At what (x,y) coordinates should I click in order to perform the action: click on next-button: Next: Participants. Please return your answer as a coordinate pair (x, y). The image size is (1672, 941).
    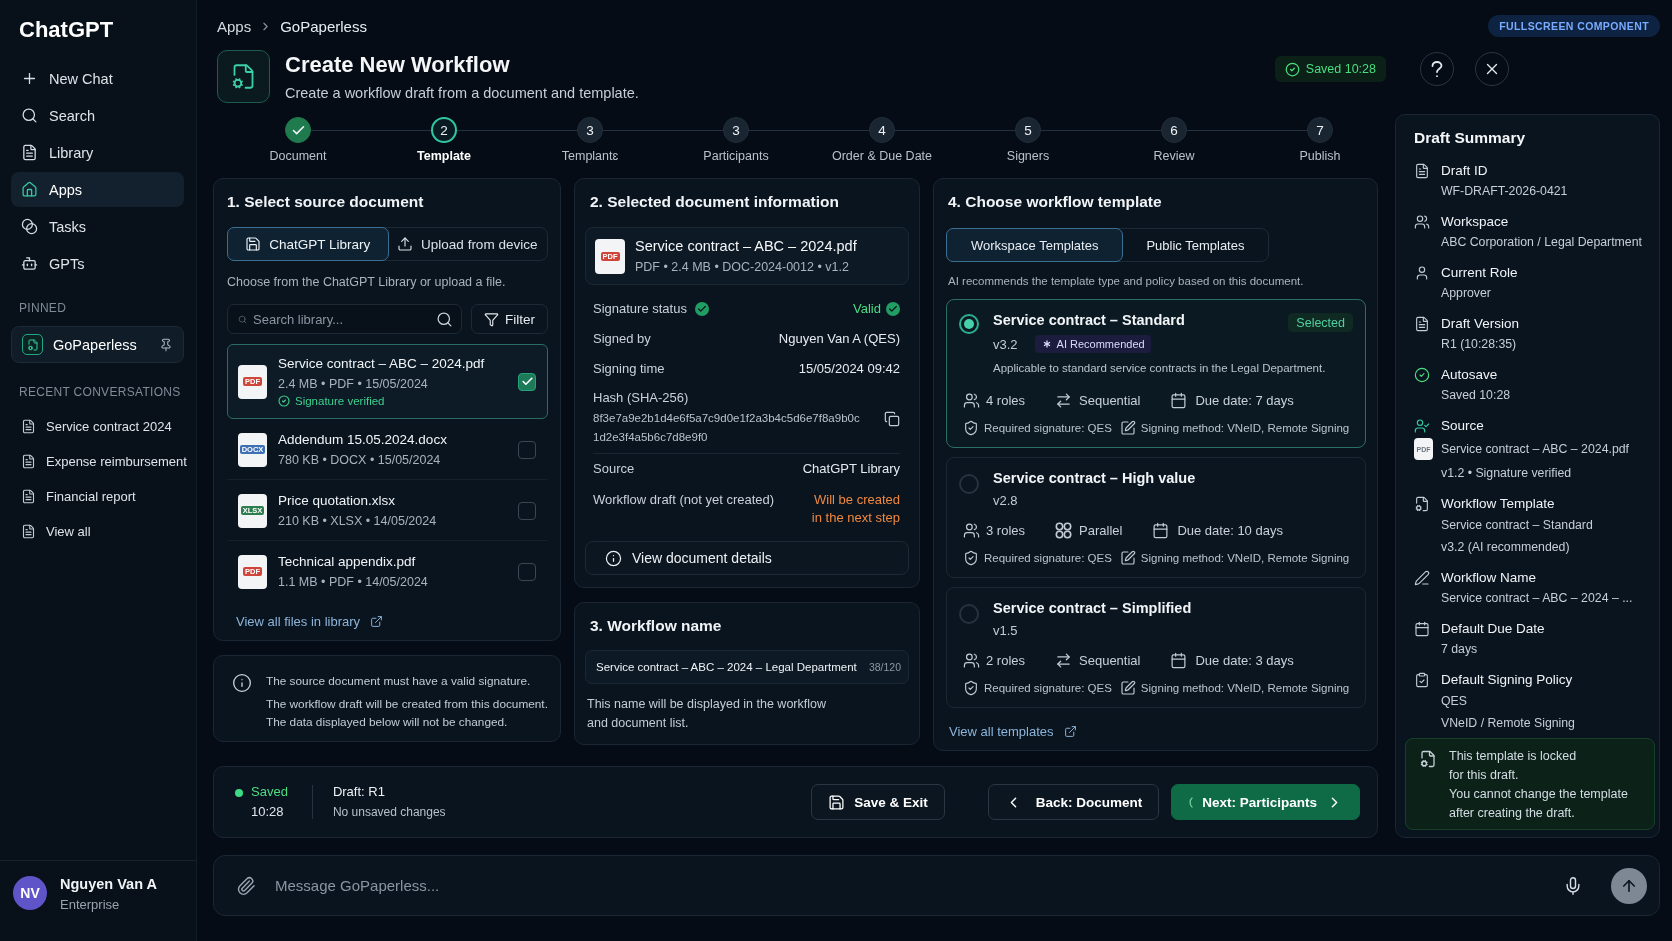
    Looking at the image, I should click on (1265, 802).